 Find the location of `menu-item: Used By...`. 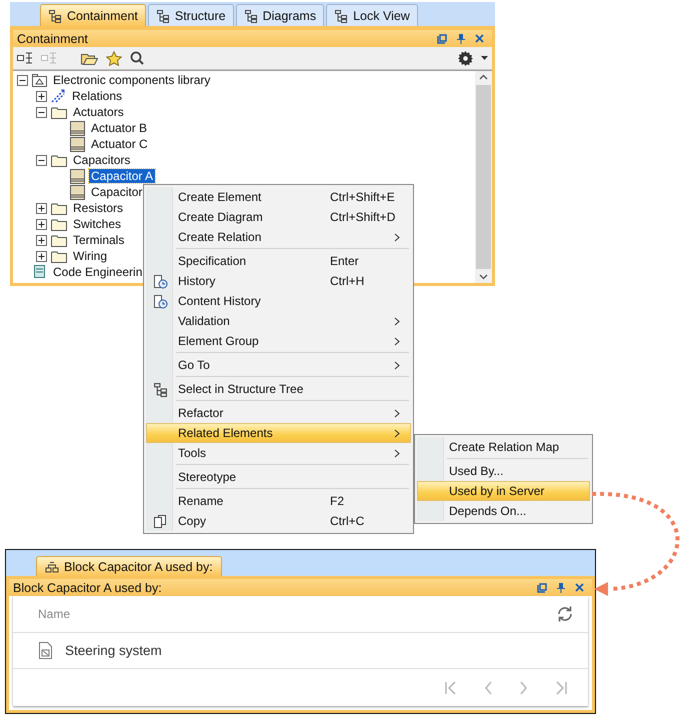

menu-item: Used By... is located at coordinates (503, 471).